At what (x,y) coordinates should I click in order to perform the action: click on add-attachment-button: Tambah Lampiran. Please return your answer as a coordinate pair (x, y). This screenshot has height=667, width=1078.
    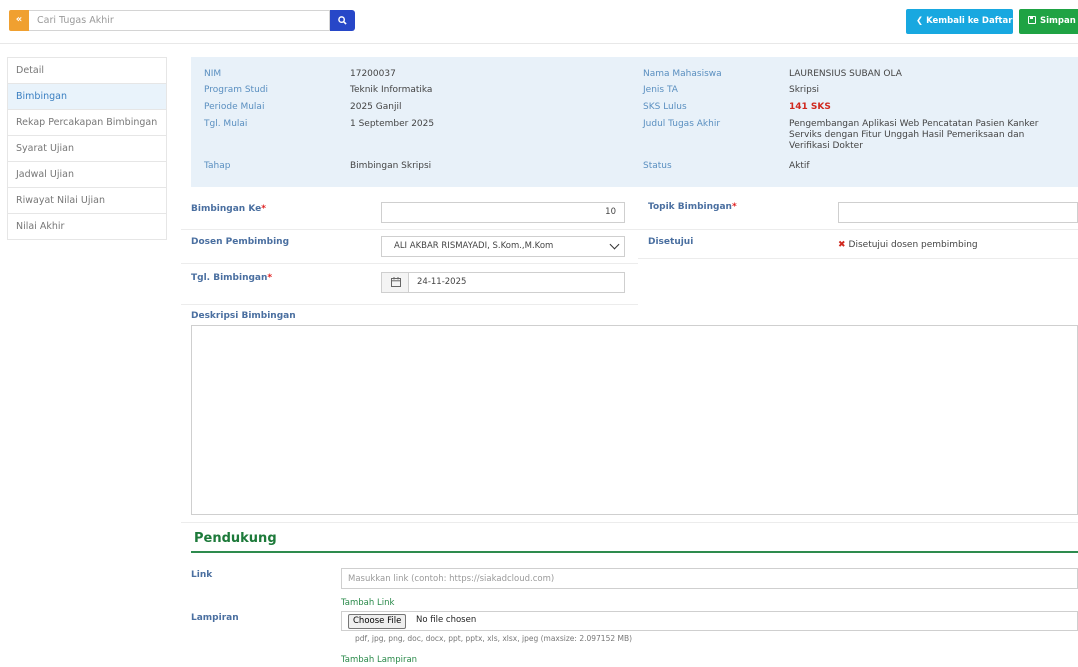
    Looking at the image, I should click on (379, 660).